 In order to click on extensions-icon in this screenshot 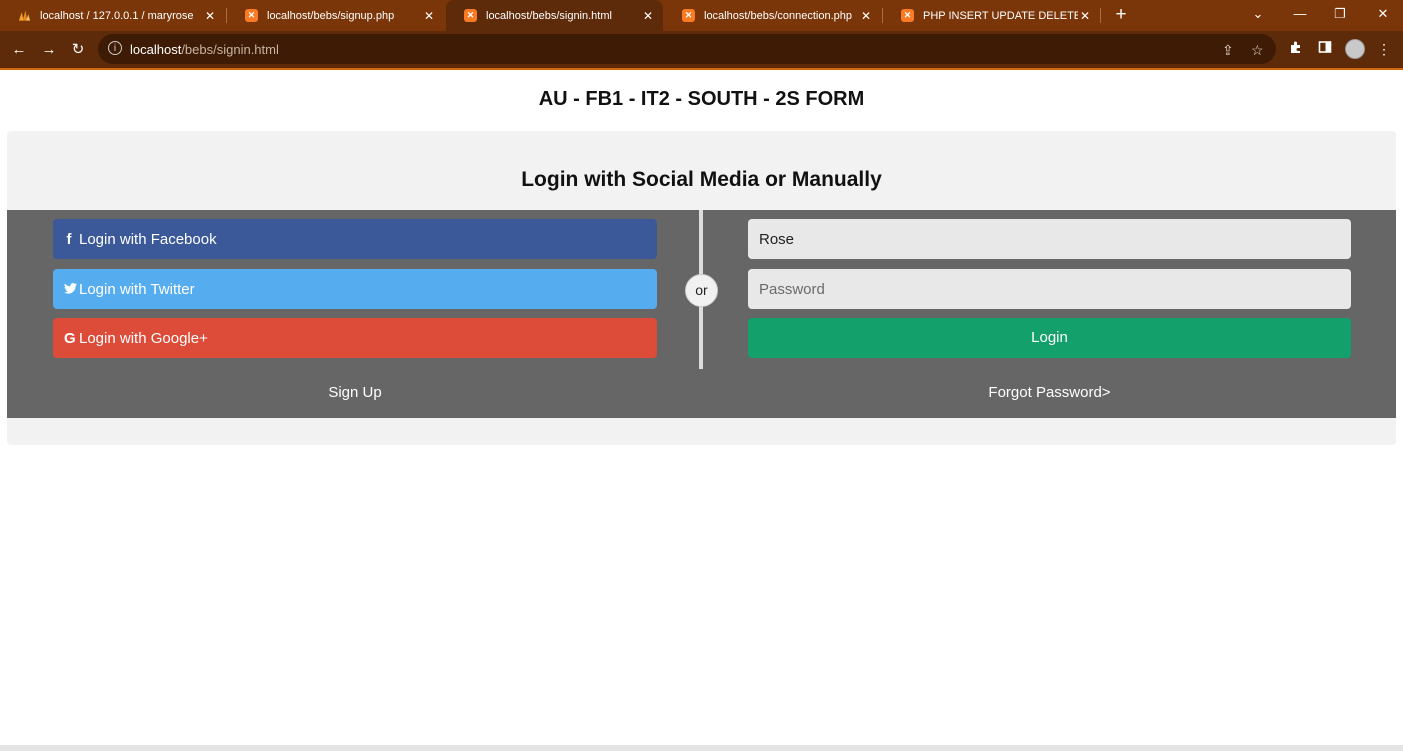, I will do `click(1296, 49)`.